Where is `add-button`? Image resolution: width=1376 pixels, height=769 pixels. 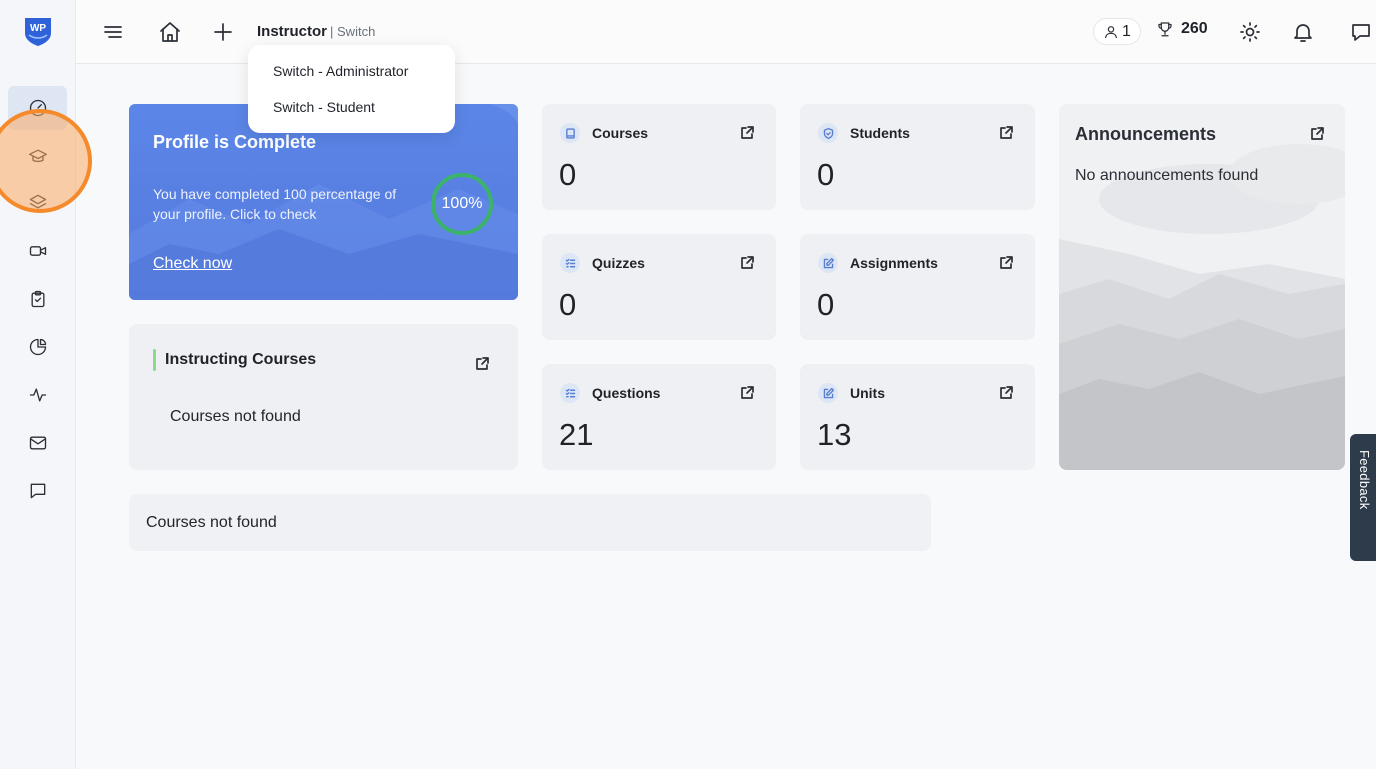
add-button is located at coordinates (223, 32).